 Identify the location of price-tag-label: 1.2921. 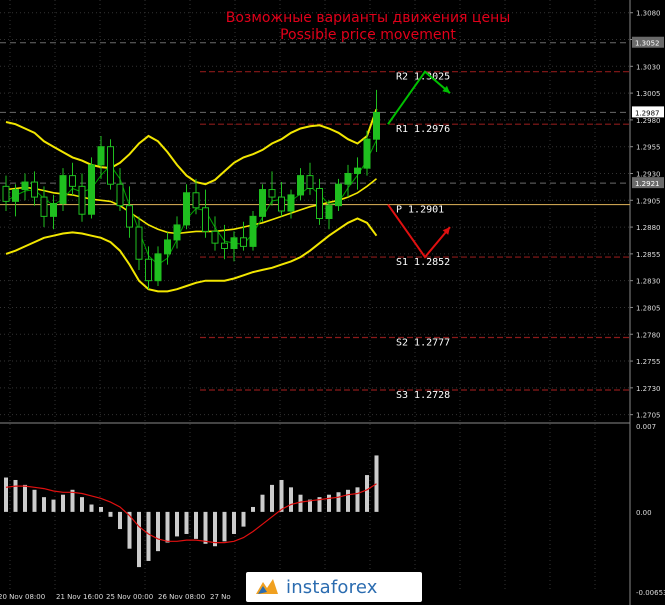
(647, 184).